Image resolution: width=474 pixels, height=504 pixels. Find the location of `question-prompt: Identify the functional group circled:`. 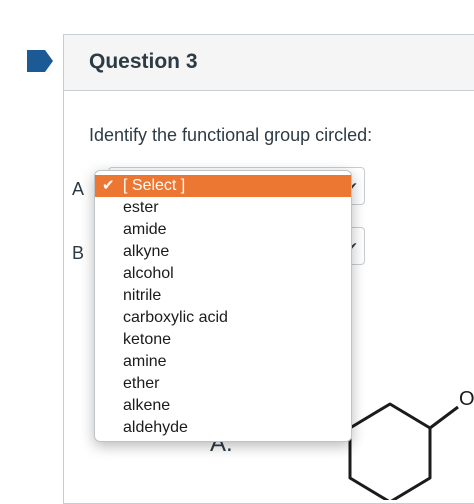

question-prompt: Identify the functional group circled: is located at coordinates (231, 135).